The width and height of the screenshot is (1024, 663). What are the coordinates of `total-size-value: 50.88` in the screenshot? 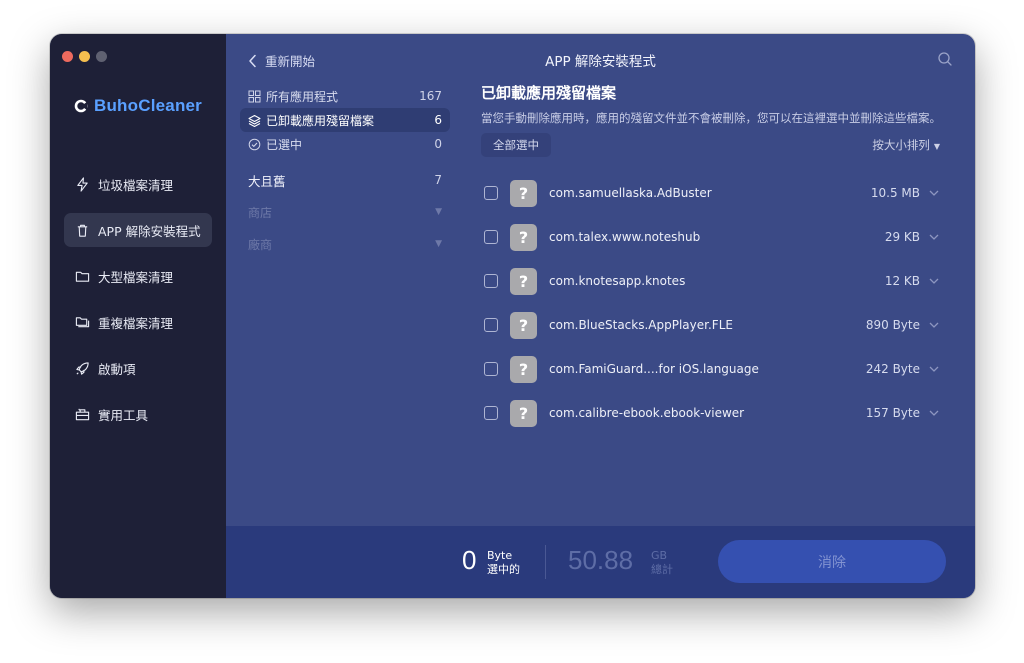 It's located at (601, 560).